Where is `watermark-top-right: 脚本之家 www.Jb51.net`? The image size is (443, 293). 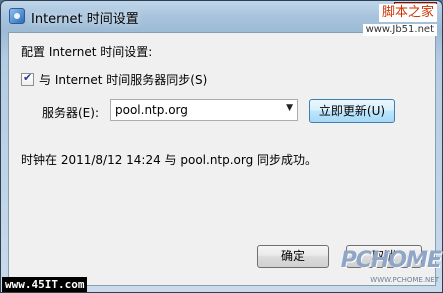
watermark-top-right: 脚本之家 www.Jb51.net is located at coordinates (399, 20).